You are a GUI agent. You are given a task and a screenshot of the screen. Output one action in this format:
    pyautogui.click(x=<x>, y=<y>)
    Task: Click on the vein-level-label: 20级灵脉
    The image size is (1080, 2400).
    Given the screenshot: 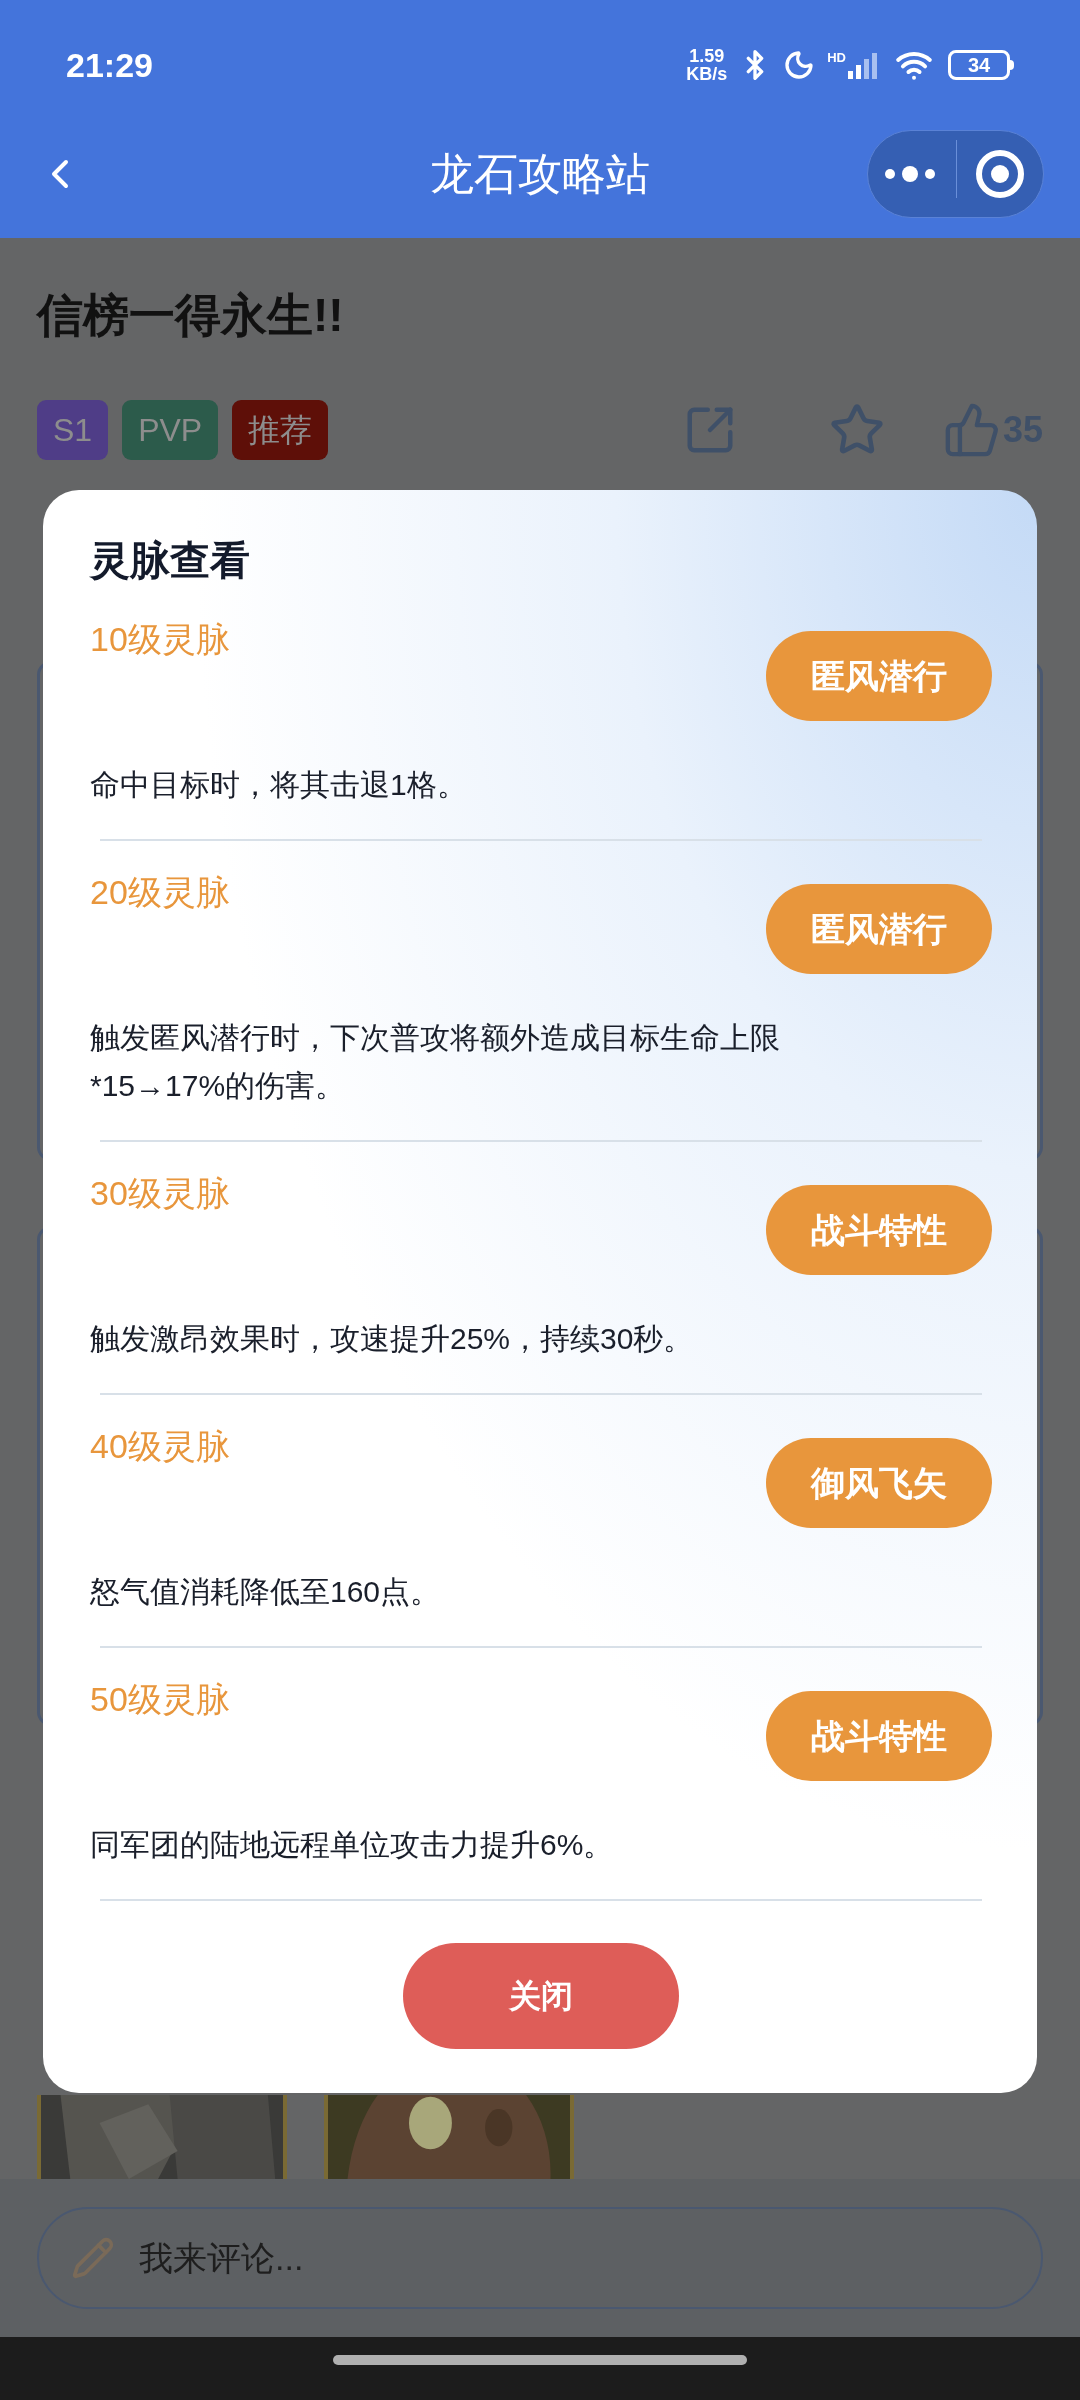 What is the action you would take?
    pyautogui.click(x=160, y=892)
    